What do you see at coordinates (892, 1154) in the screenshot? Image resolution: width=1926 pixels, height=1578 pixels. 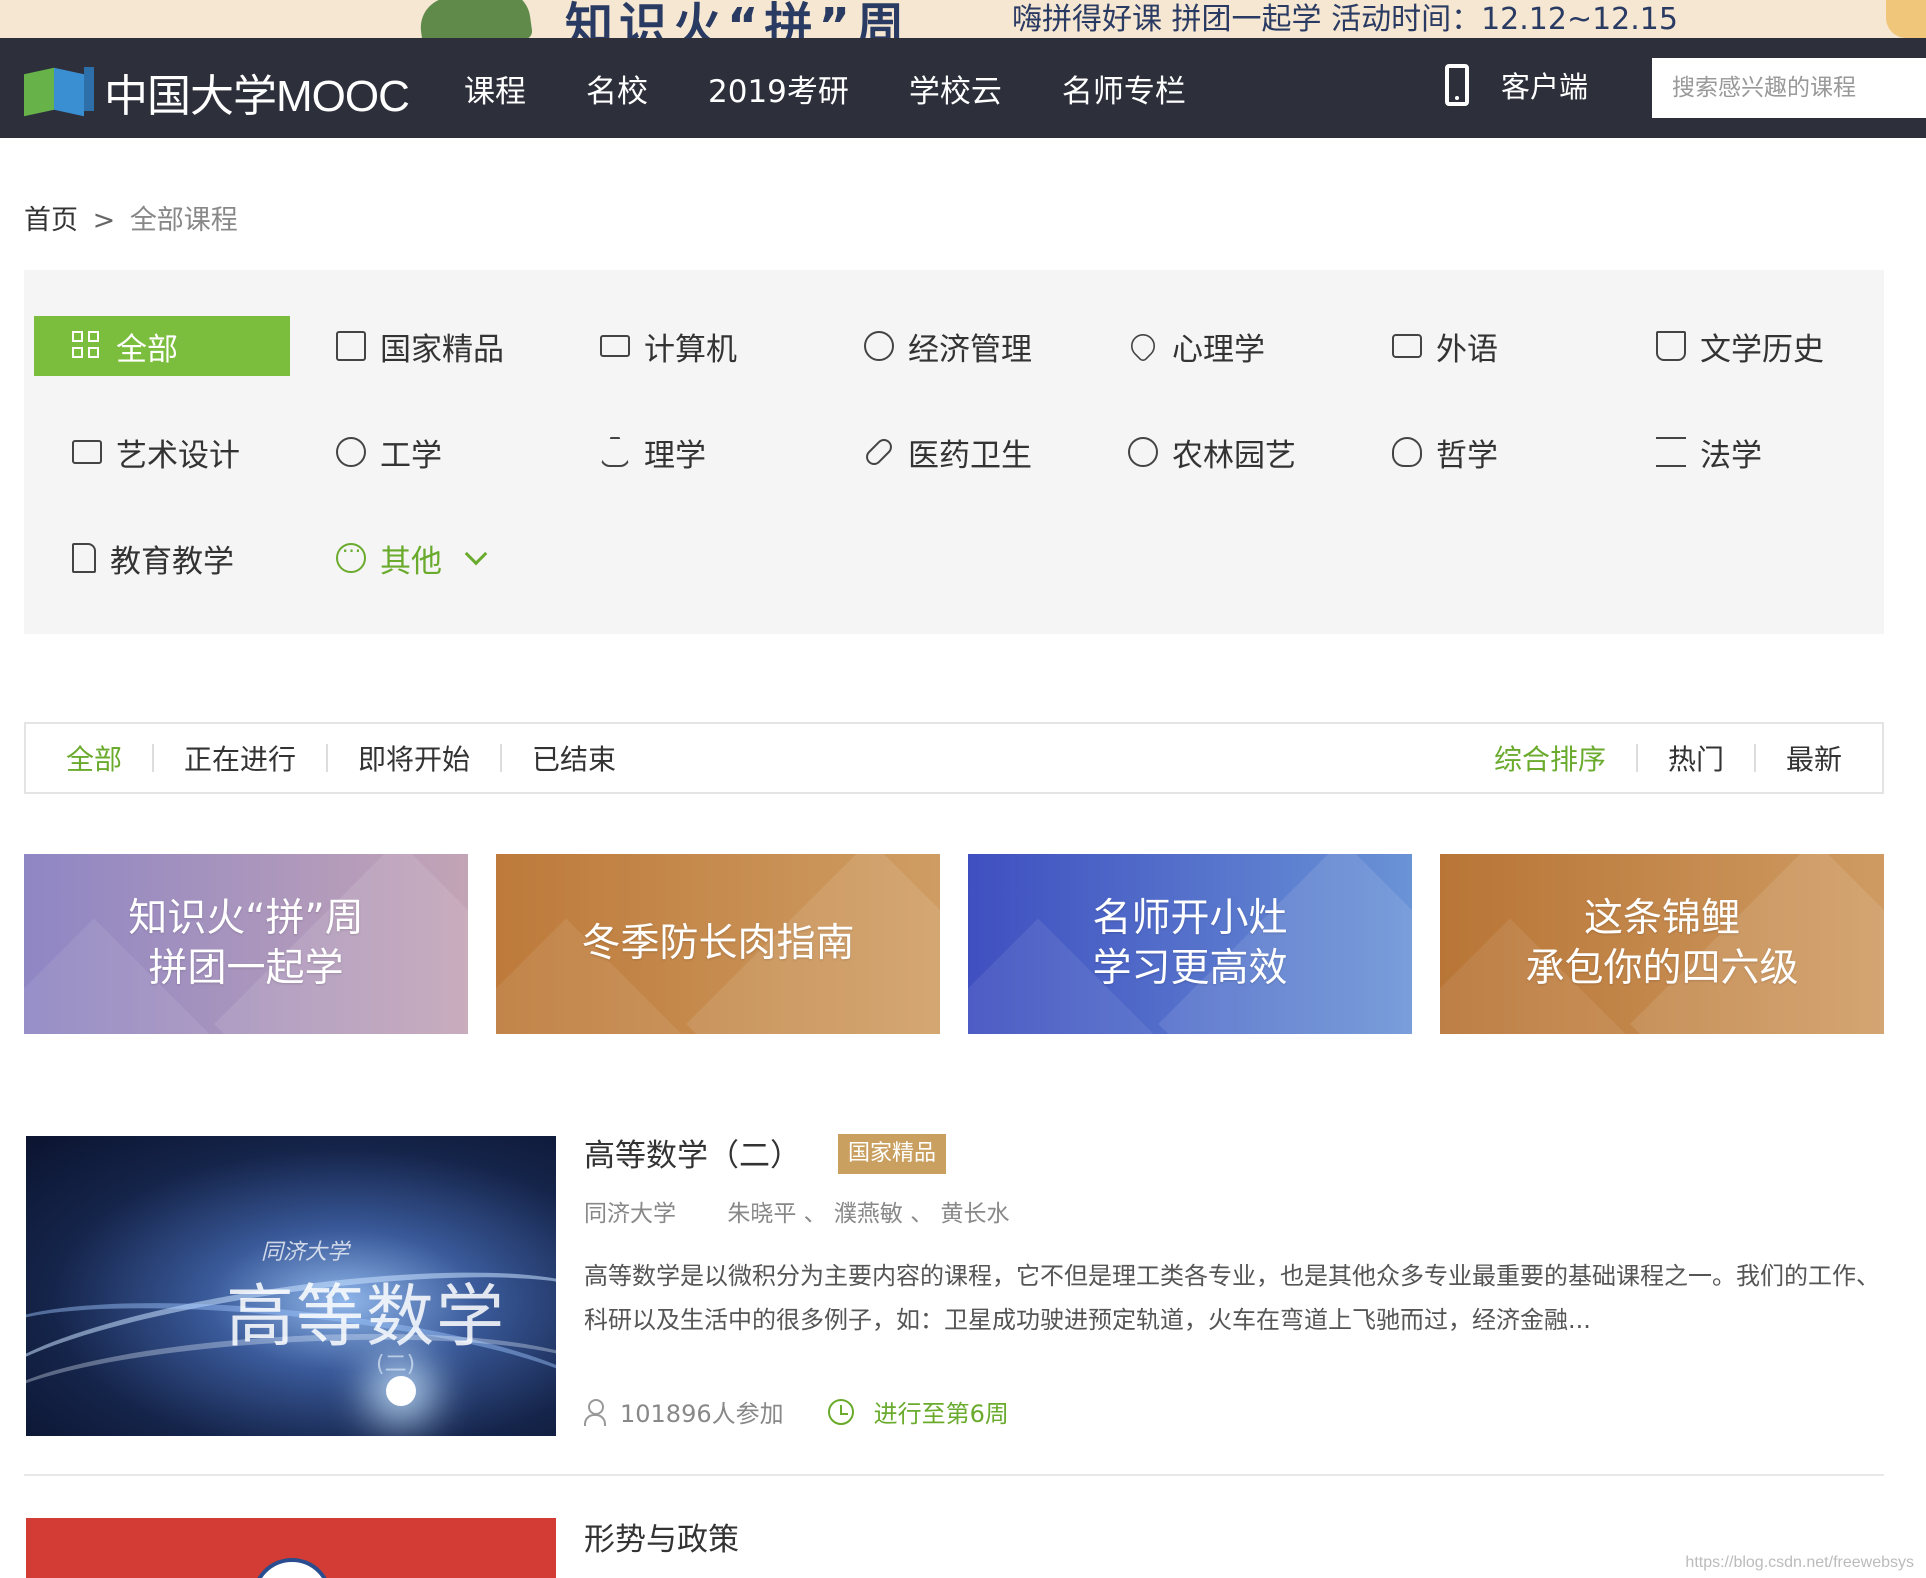 I see `national-quality-badge: 国家精品` at bounding box center [892, 1154].